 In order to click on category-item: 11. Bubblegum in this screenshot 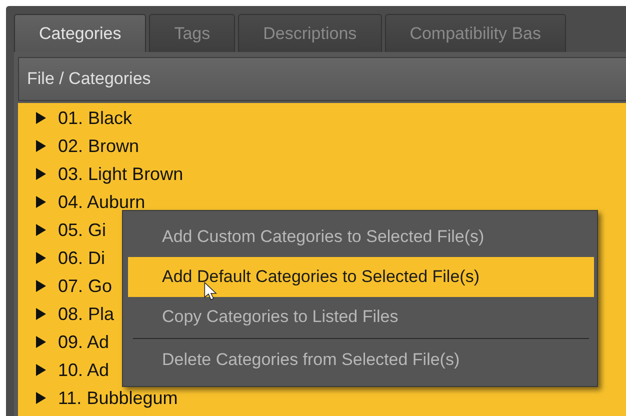, I will do `click(118, 398)`.